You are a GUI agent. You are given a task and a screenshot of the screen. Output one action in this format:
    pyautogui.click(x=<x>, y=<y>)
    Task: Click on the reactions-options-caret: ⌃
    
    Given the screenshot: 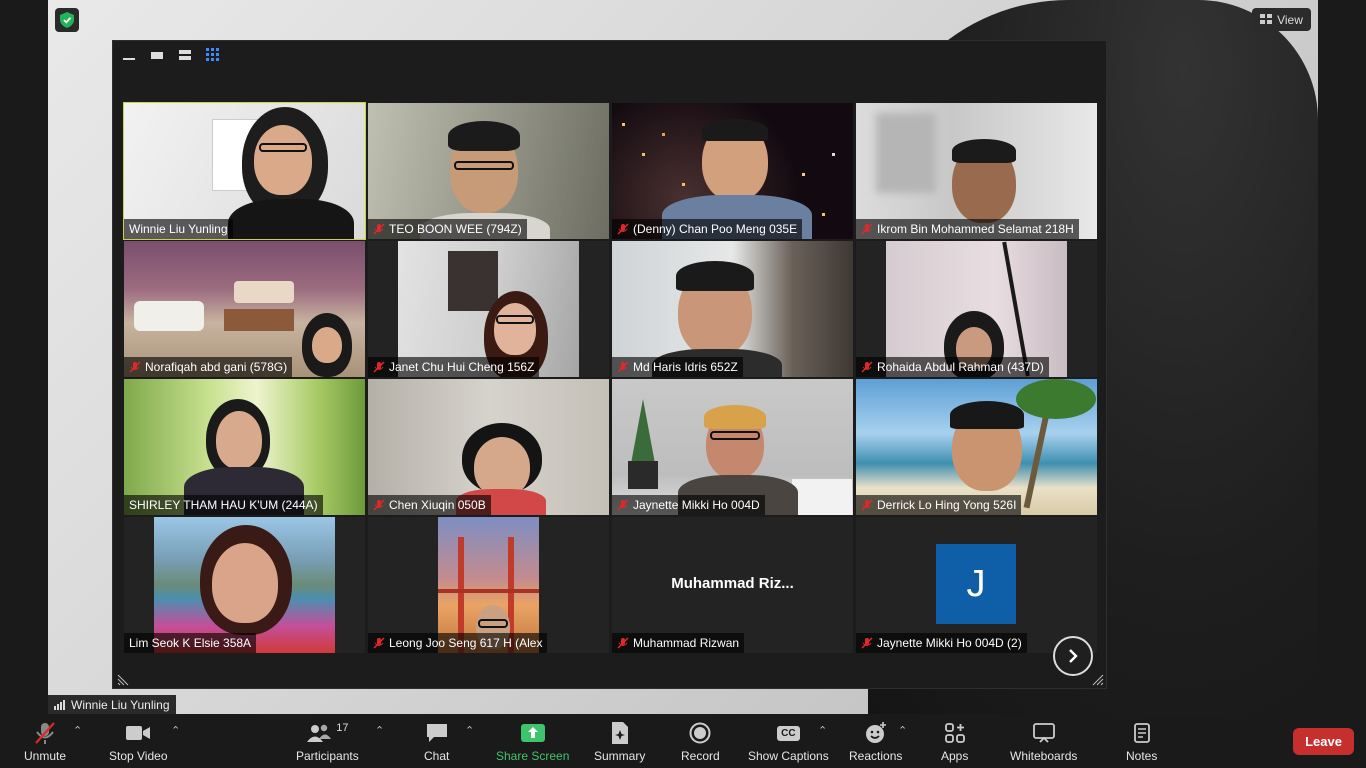 What is the action you would take?
    pyautogui.click(x=902, y=730)
    